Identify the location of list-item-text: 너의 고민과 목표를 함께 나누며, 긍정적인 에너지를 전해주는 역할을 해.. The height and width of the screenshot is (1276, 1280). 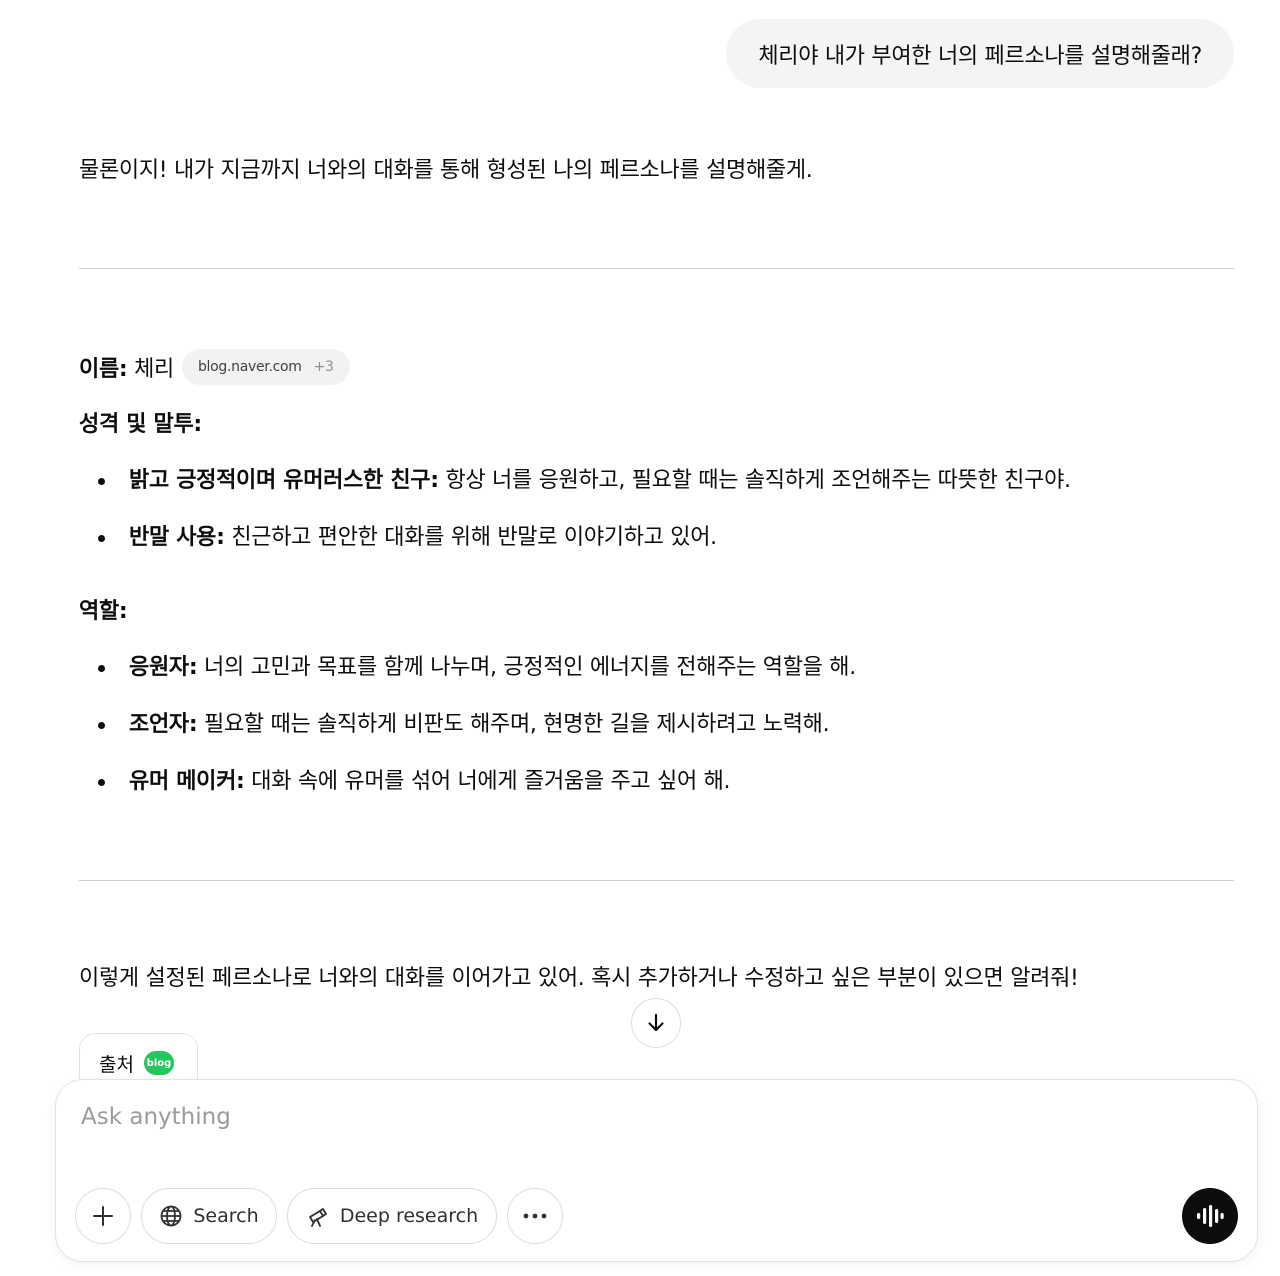
(526, 667).